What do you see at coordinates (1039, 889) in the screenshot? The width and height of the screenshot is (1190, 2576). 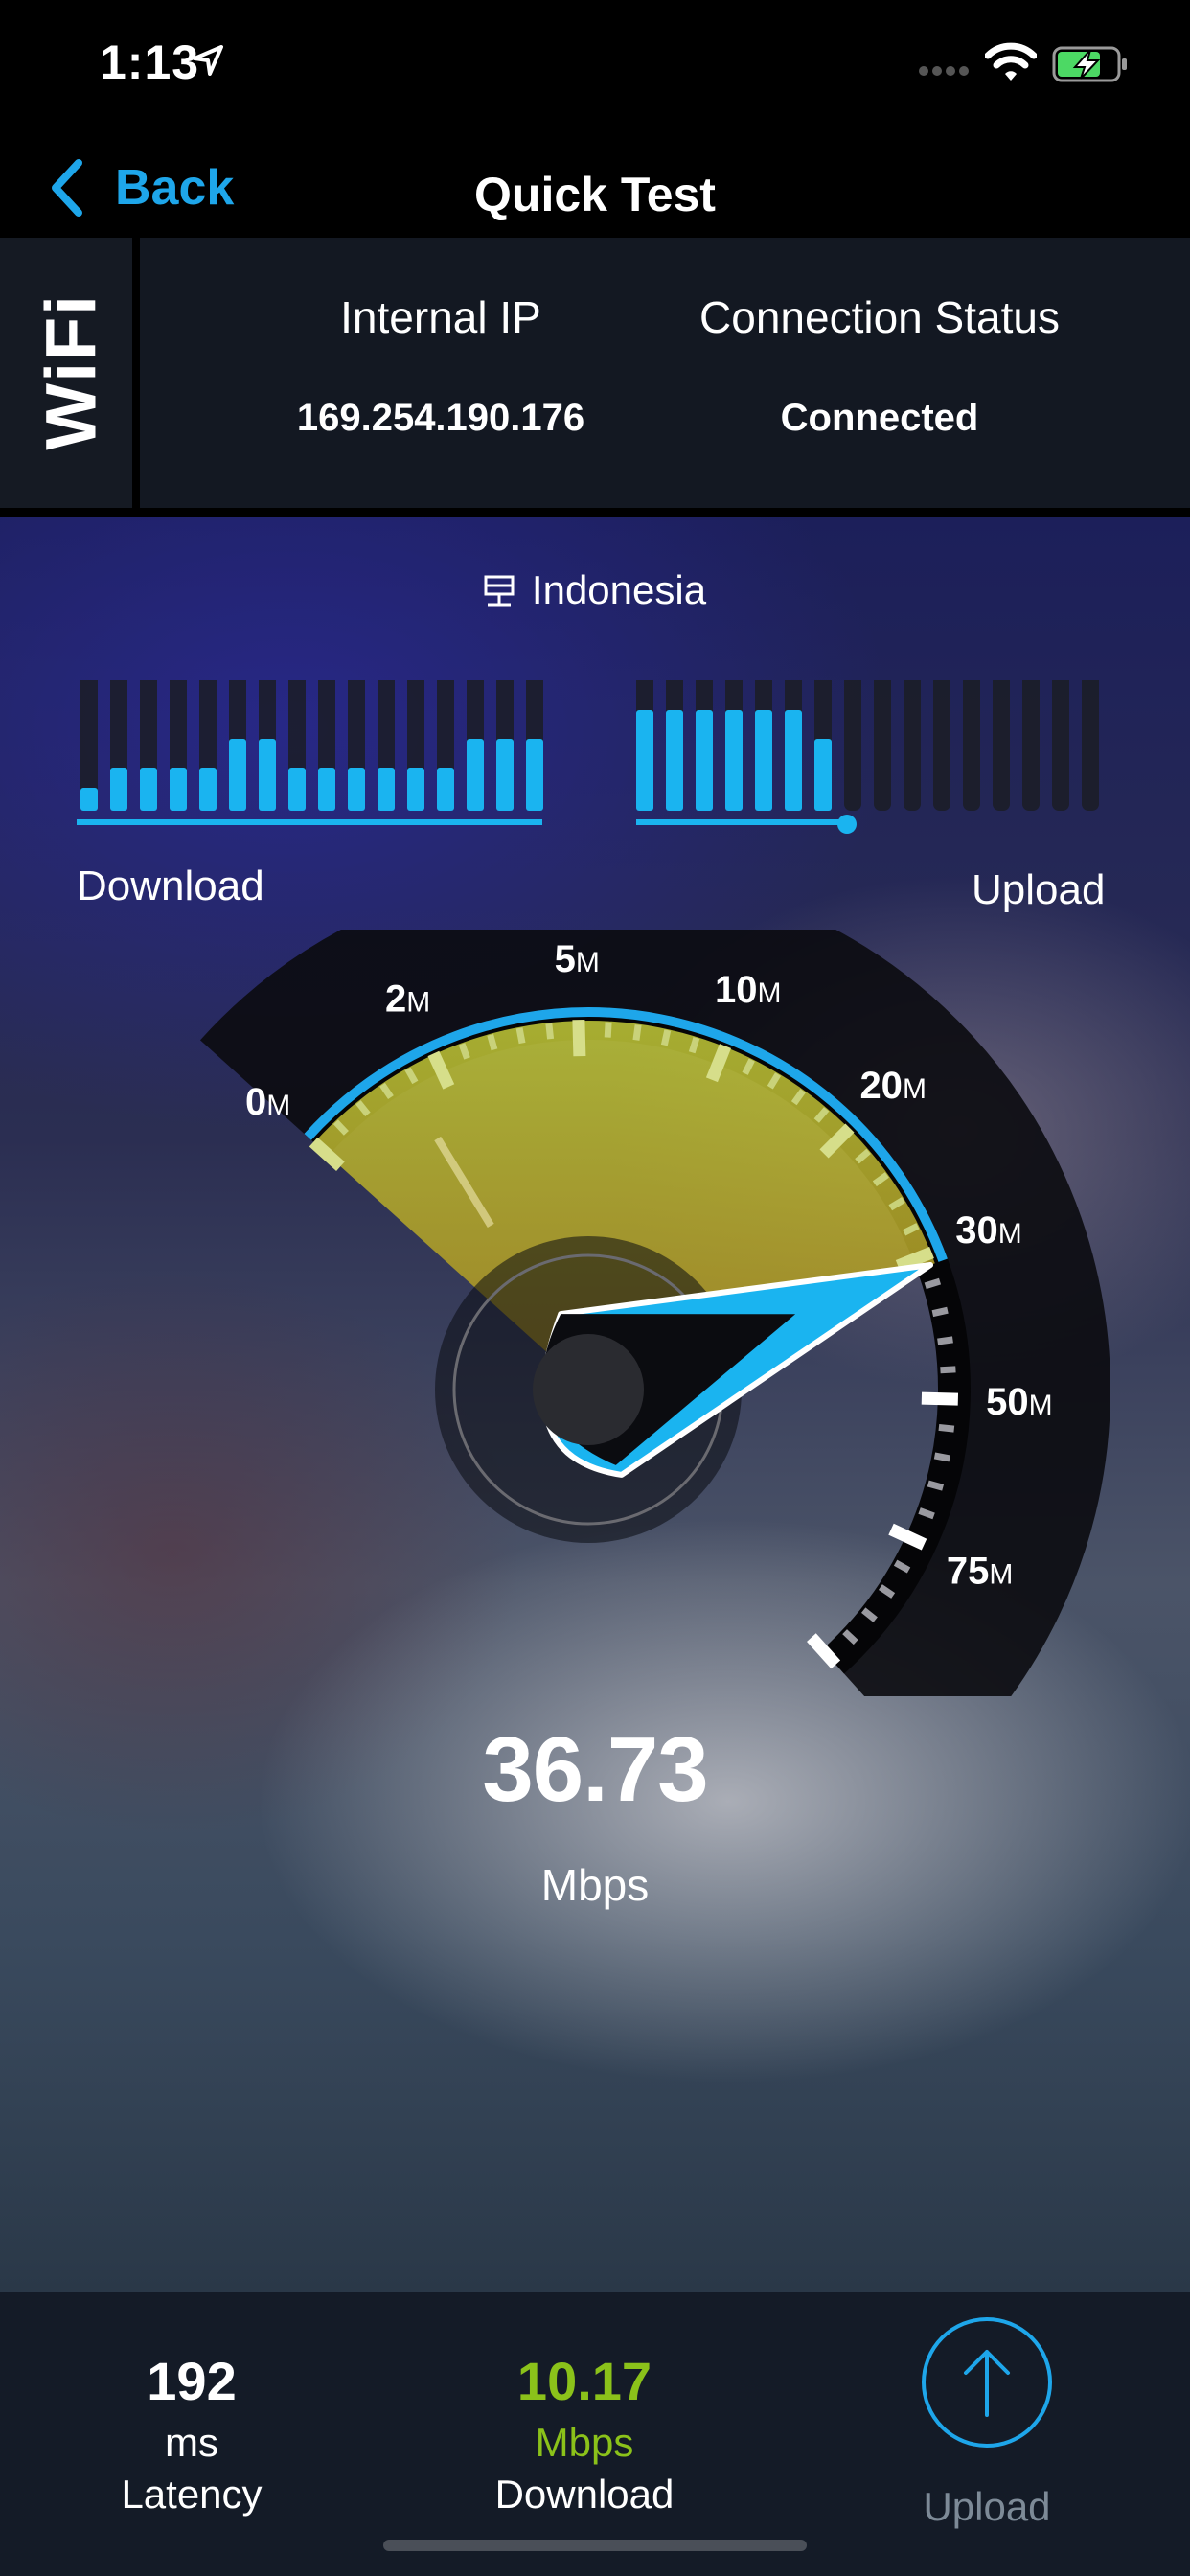 I see `upload-graph-label: Upload` at bounding box center [1039, 889].